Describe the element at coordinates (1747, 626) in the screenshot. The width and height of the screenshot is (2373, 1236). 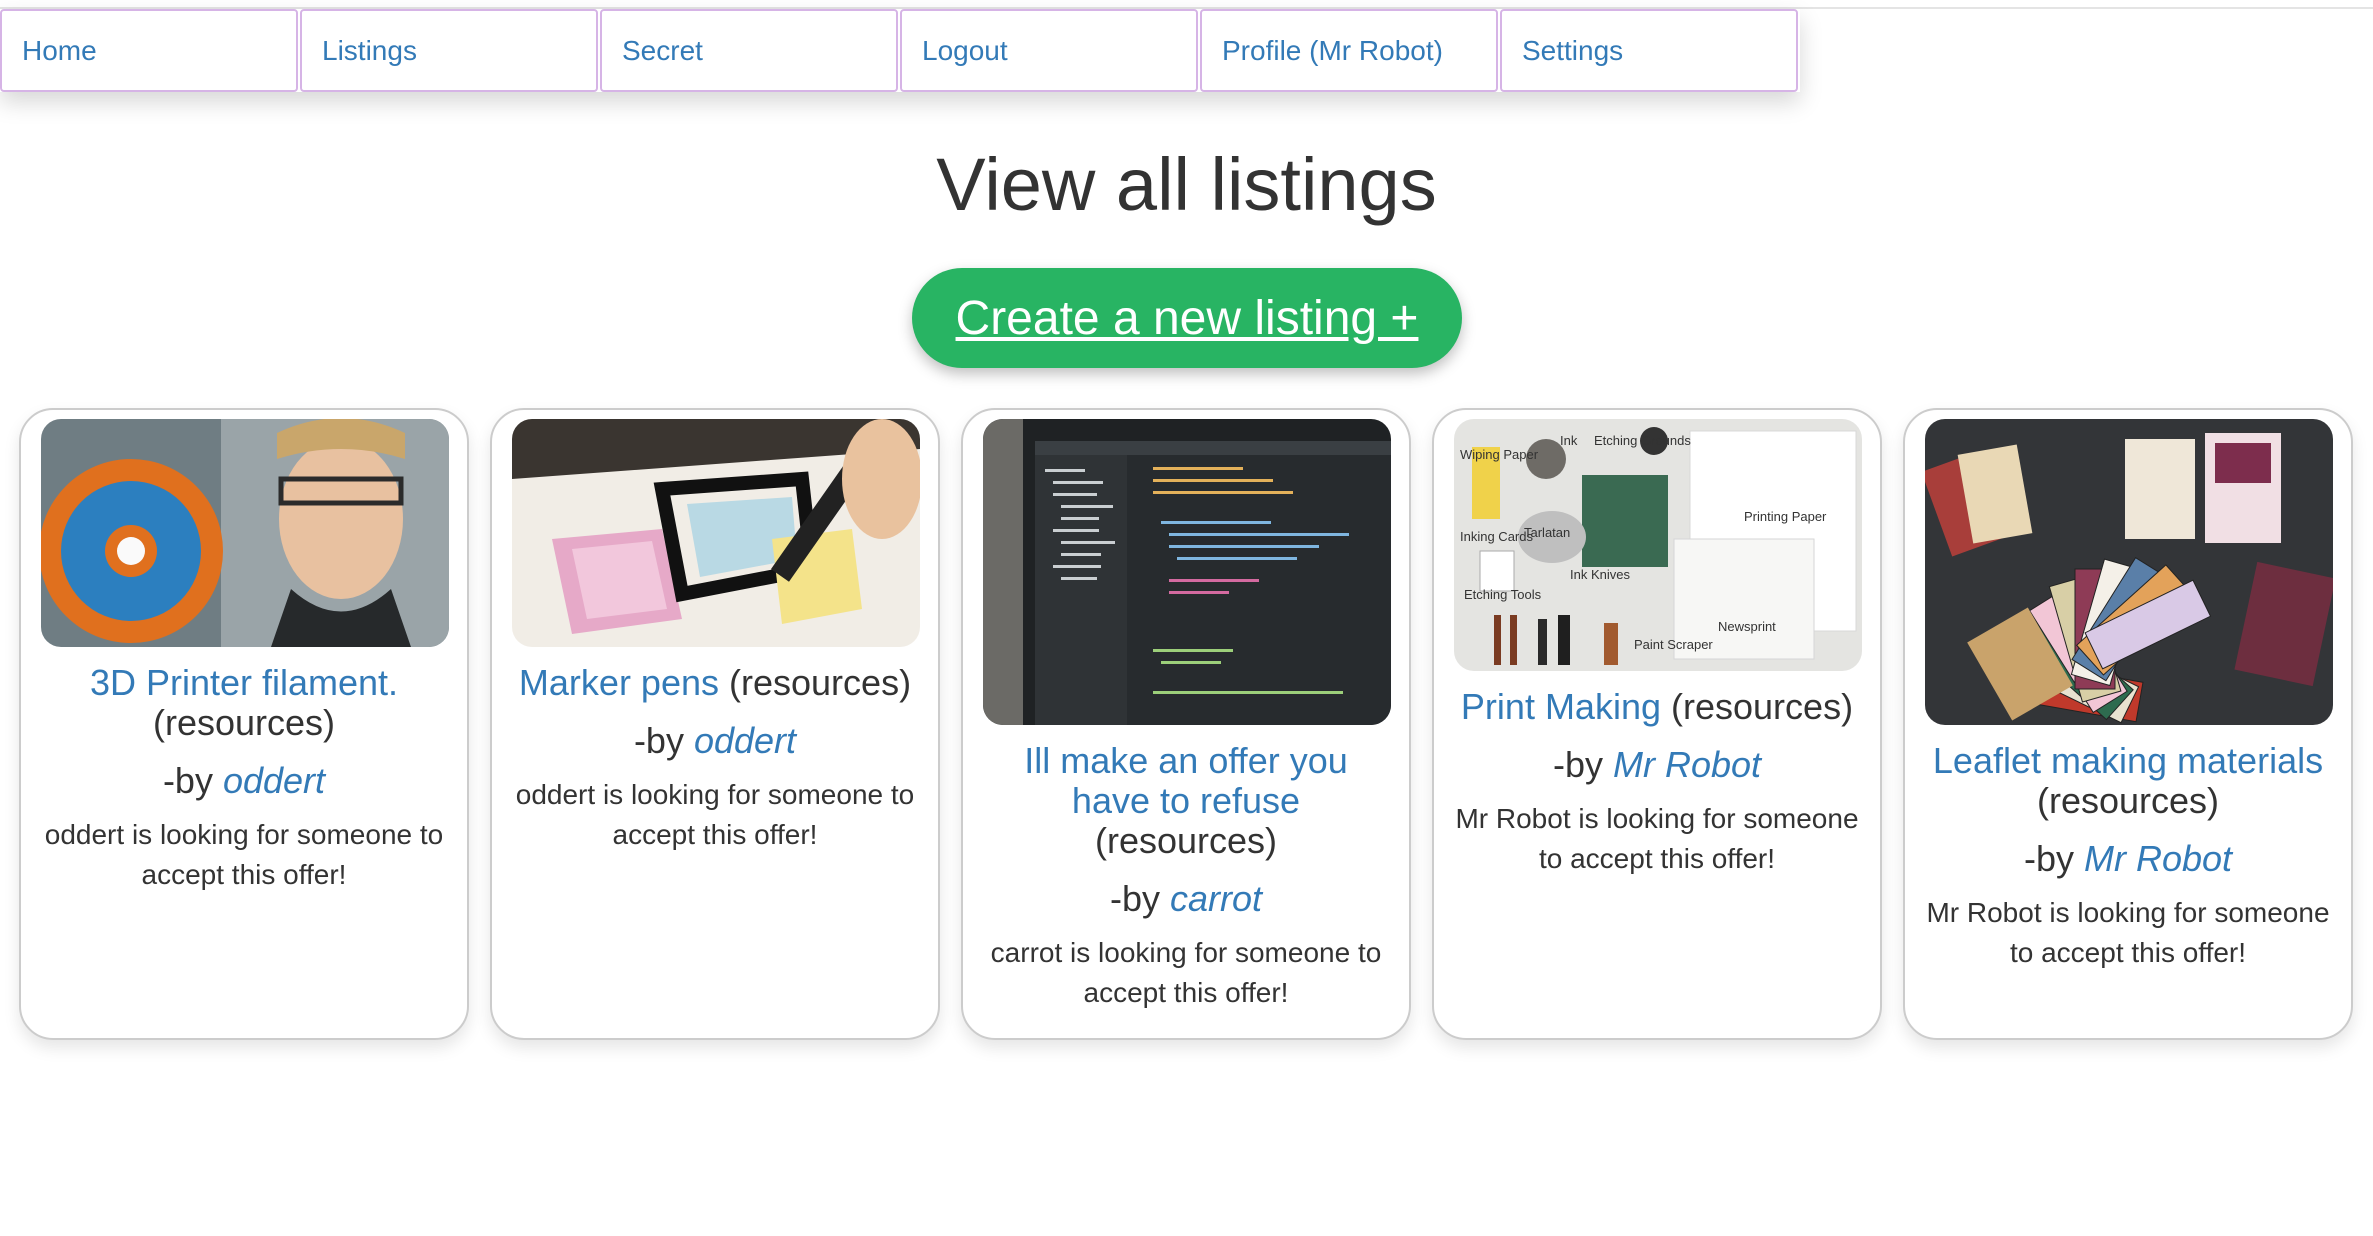
I see `photo-label: Newsprint` at that location.